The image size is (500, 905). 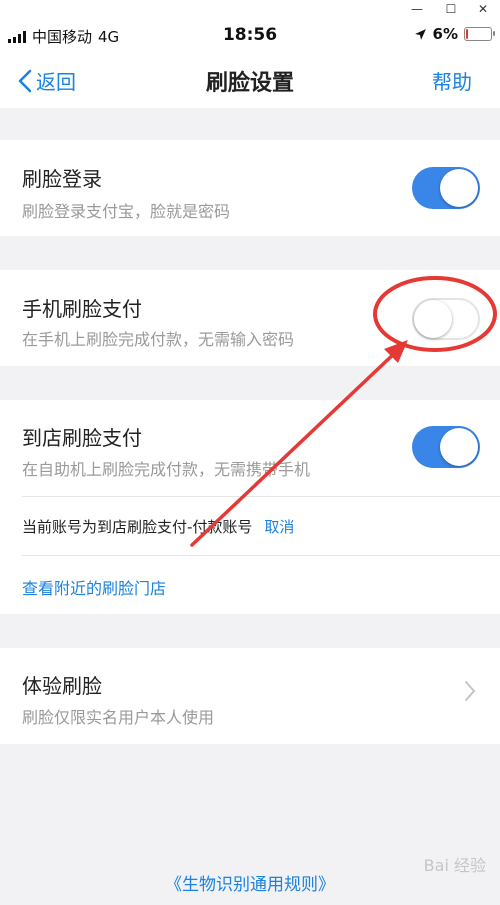 I want to click on location-arrow-icon, so click(x=420, y=34).